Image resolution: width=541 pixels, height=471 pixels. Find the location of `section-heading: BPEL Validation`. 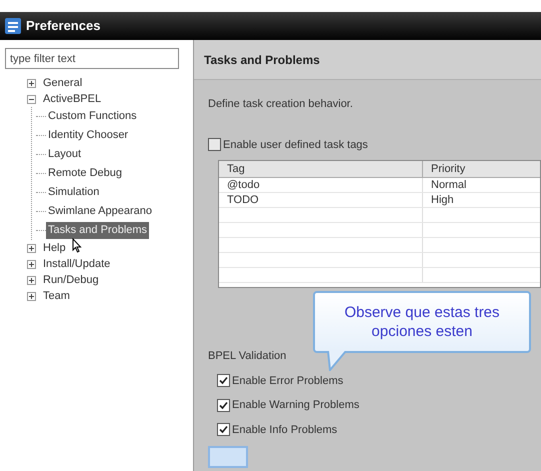

section-heading: BPEL Validation is located at coordinates (247, 356).